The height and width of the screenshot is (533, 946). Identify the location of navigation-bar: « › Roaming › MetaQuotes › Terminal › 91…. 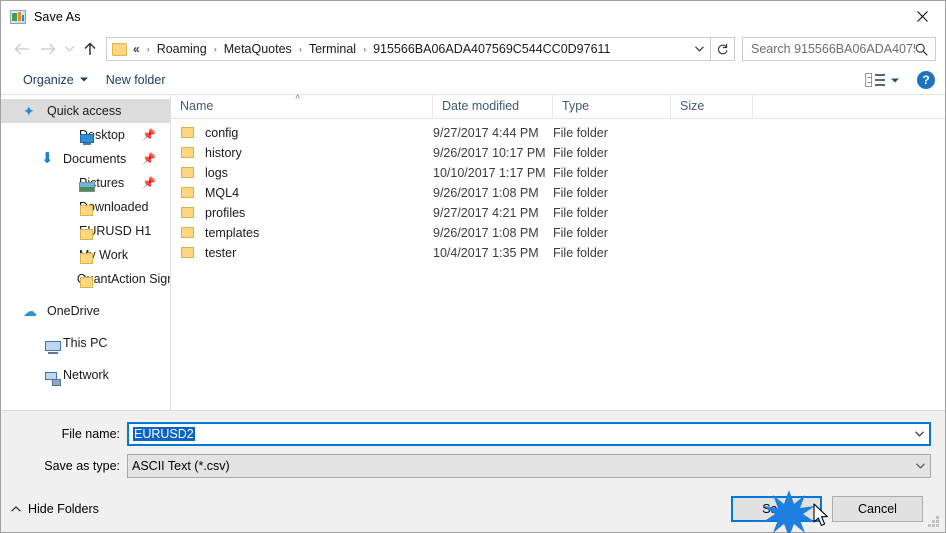
(473, 49).